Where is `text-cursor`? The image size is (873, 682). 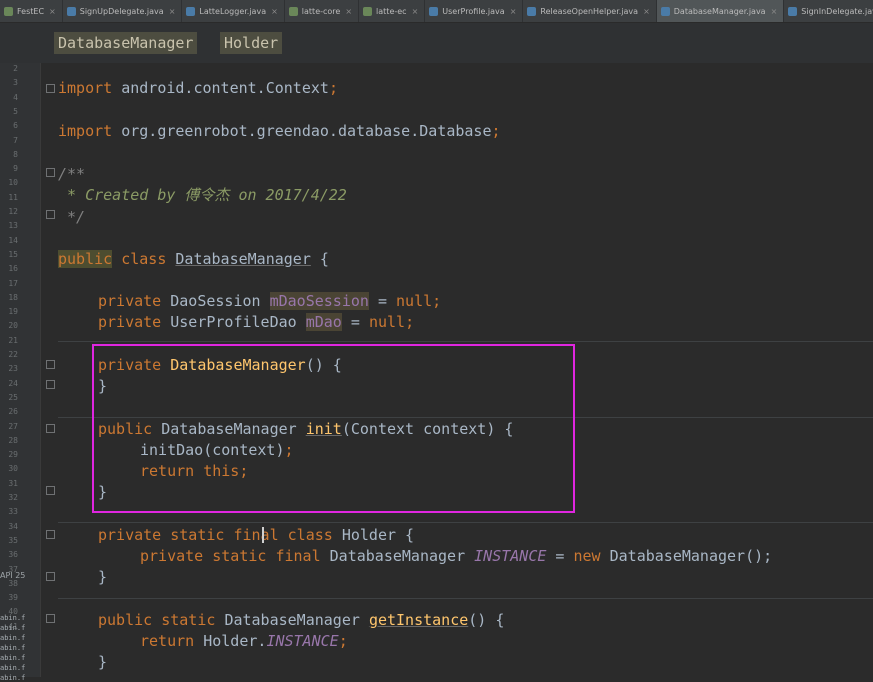 text-cursor is located at coordinates (263, 535).